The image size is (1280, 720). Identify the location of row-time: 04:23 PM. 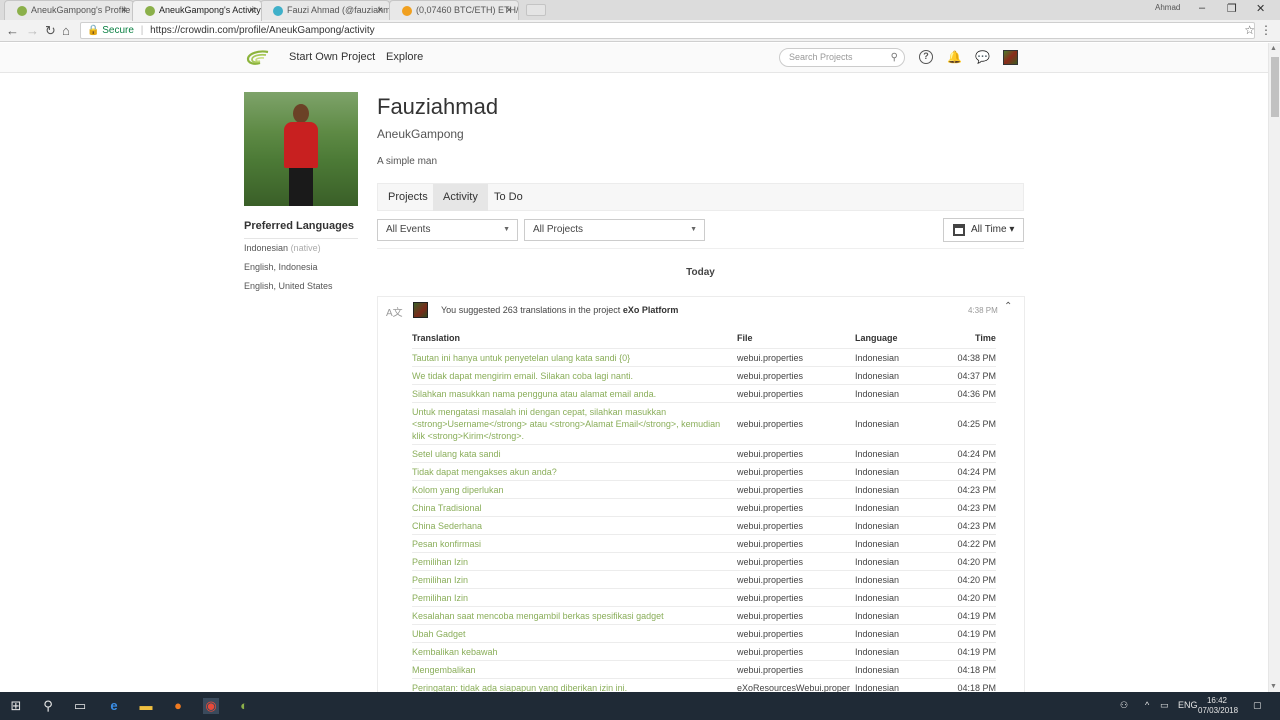
(976, 508).